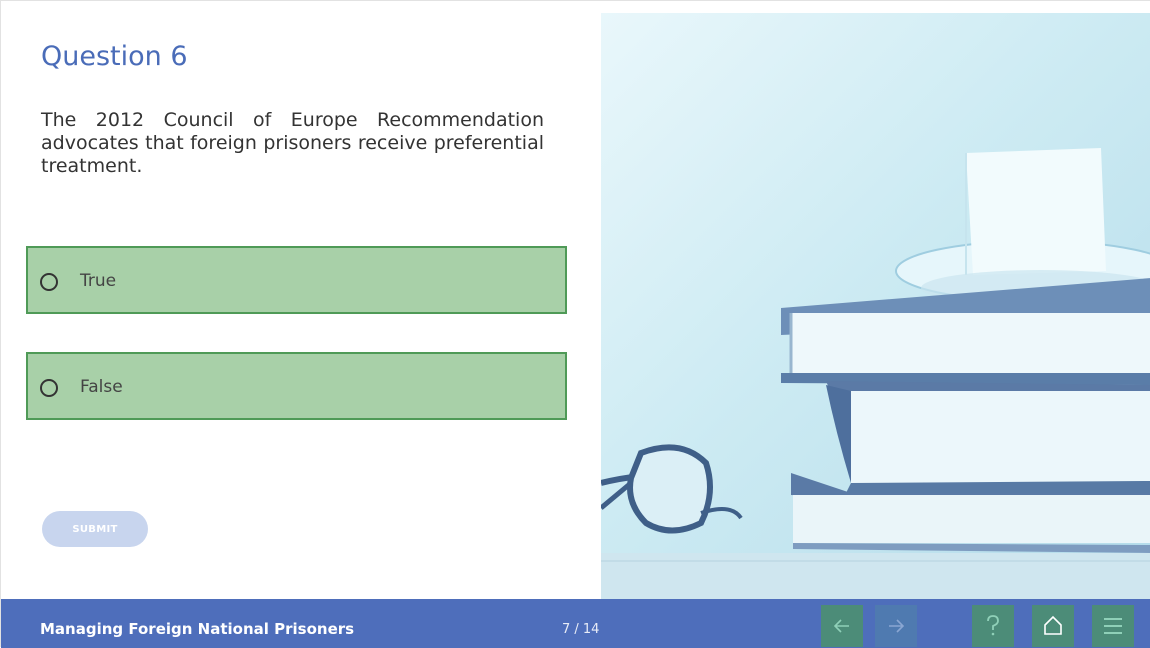 The width and height of the screenshot is (1150, 648). I want to click on home-button, so click(1053, 626).